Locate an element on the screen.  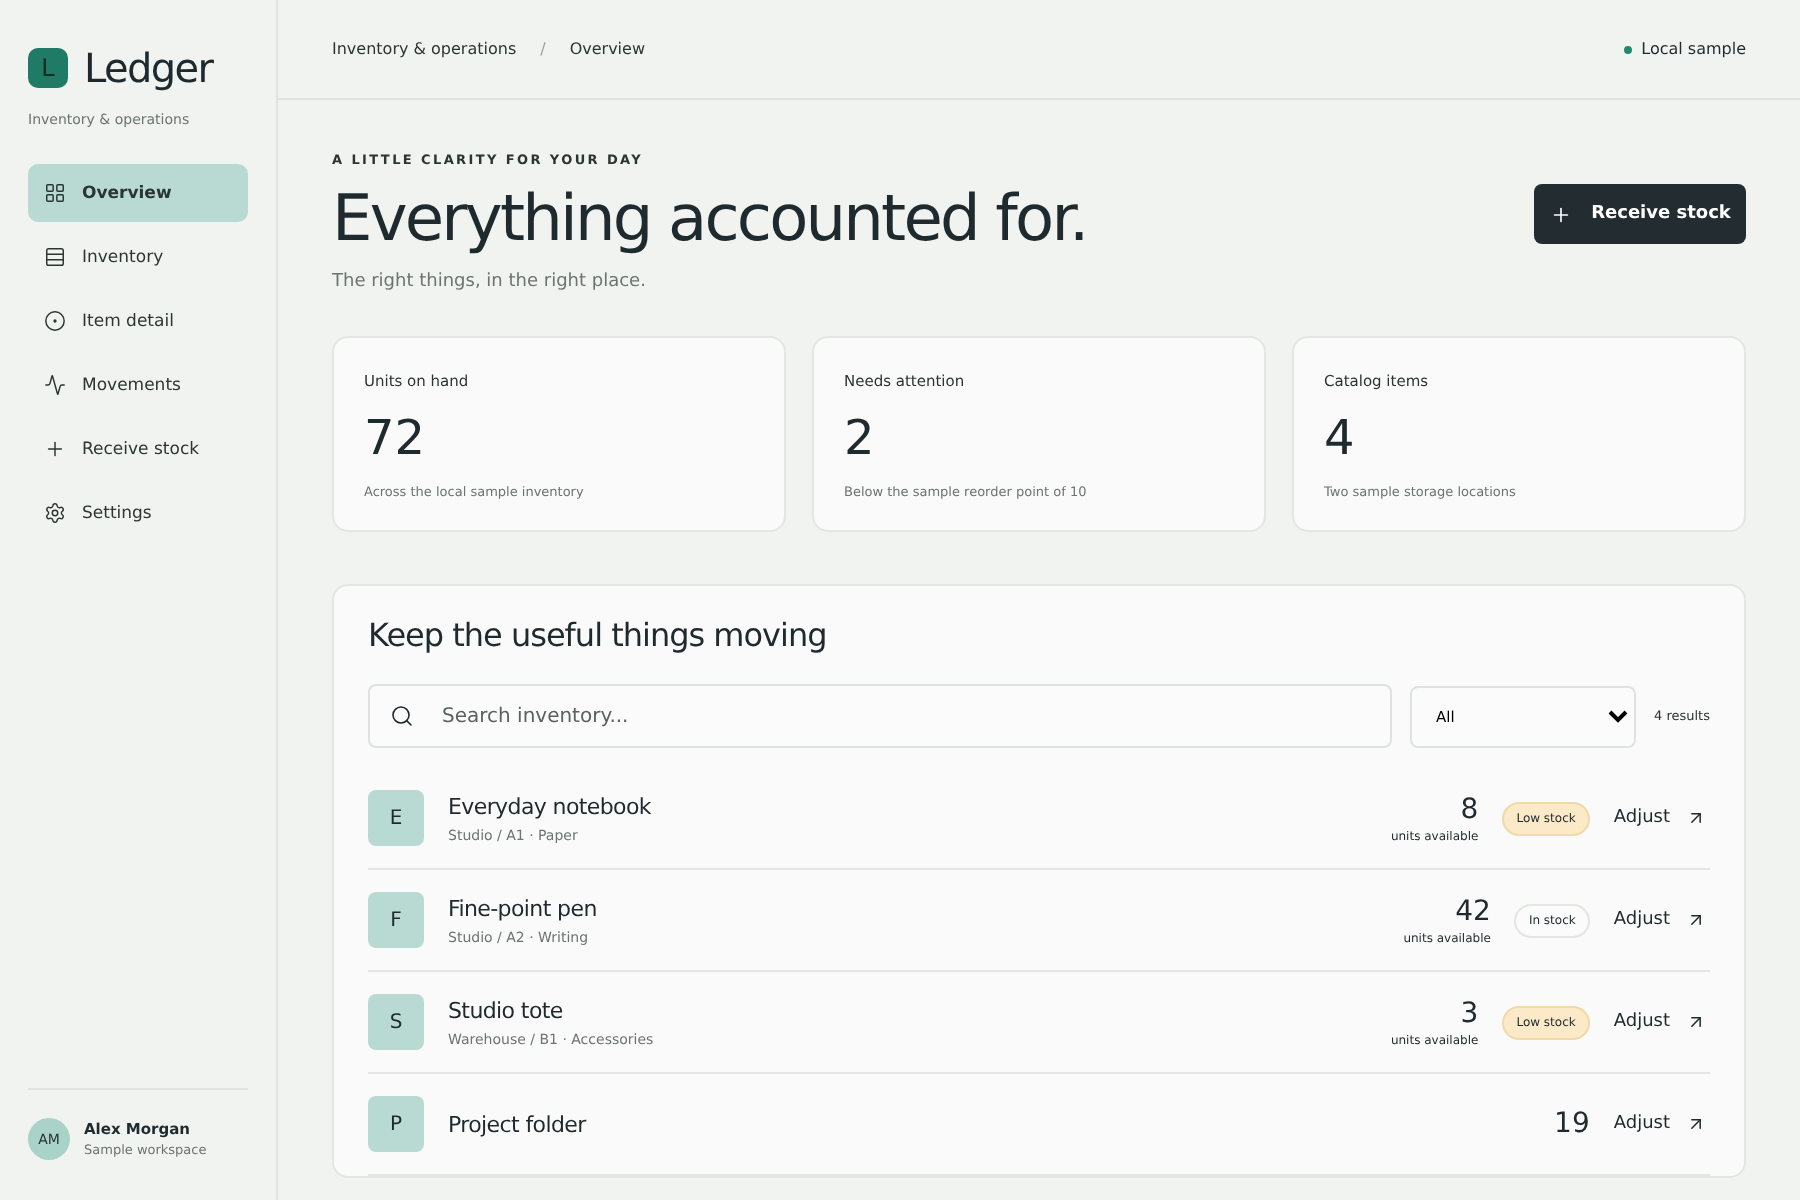
item-initial: S is located at coordinates (396, 1022).